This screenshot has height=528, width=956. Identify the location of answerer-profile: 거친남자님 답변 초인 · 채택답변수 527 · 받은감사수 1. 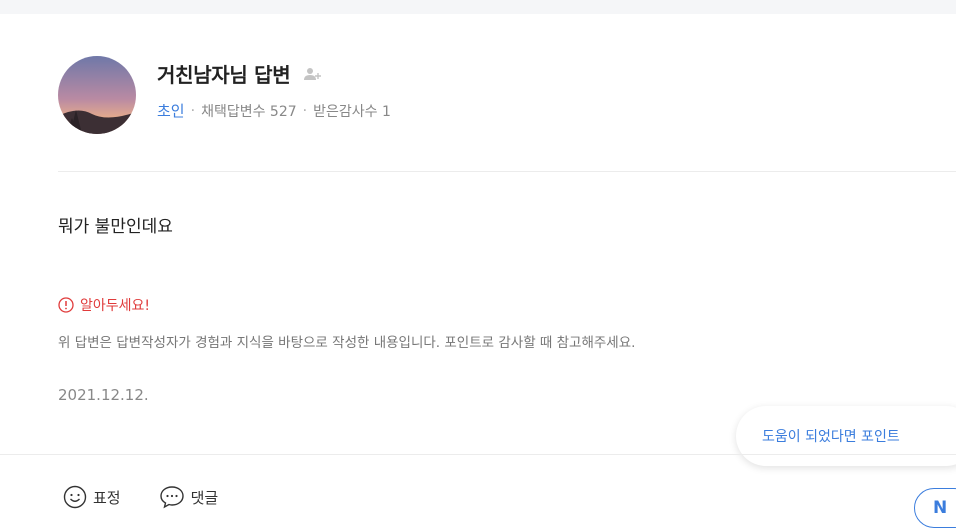
(224, 101).